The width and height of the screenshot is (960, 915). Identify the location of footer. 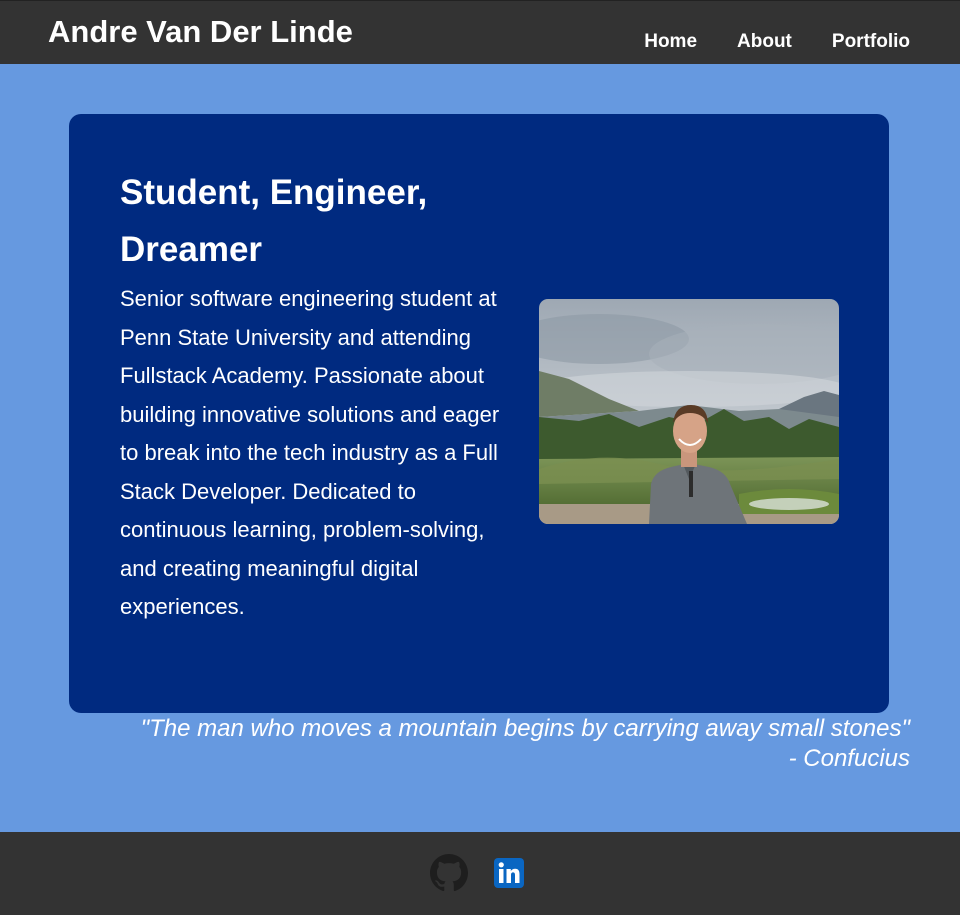
(480, 873).